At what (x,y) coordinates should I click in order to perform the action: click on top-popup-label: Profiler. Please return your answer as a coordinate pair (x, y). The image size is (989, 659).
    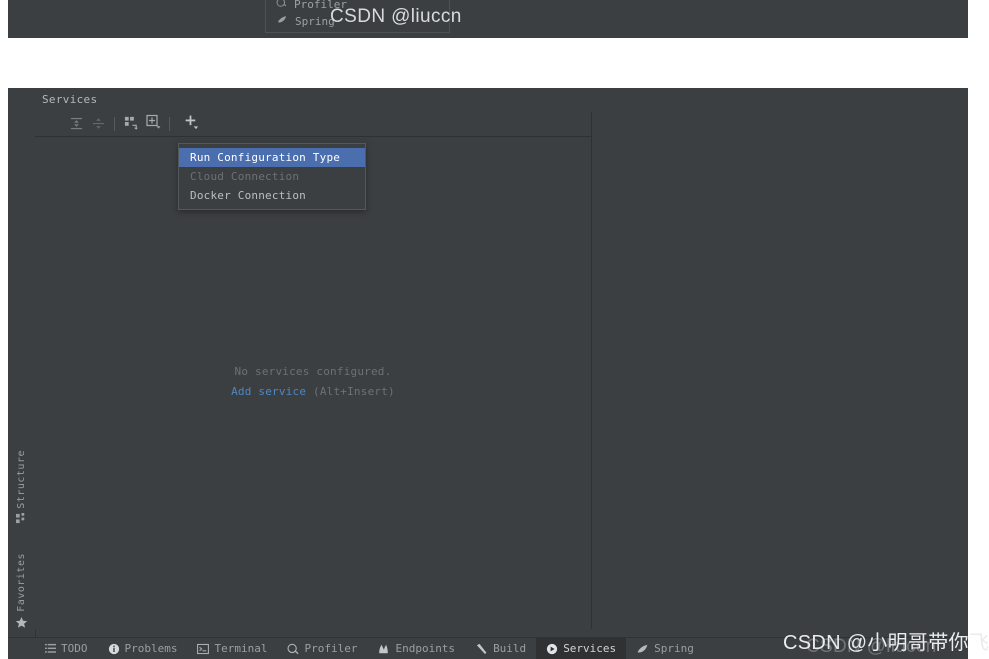
    Looking at the image, I should click on (320, 5).